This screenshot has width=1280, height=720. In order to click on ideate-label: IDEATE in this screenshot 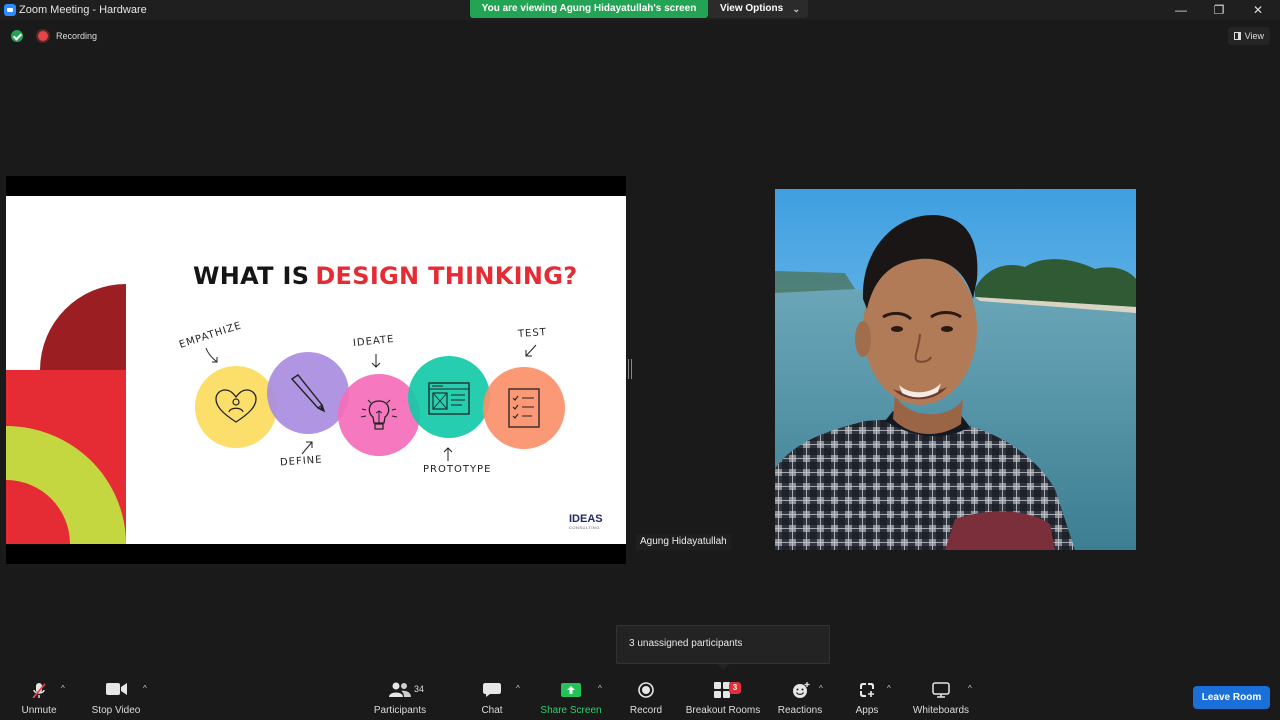, I will do `click(373, 341)`.